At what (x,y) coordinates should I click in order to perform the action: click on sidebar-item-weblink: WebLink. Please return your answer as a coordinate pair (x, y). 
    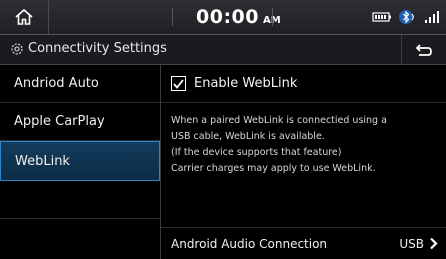
    Looking at the image, I should click on (80, 161).